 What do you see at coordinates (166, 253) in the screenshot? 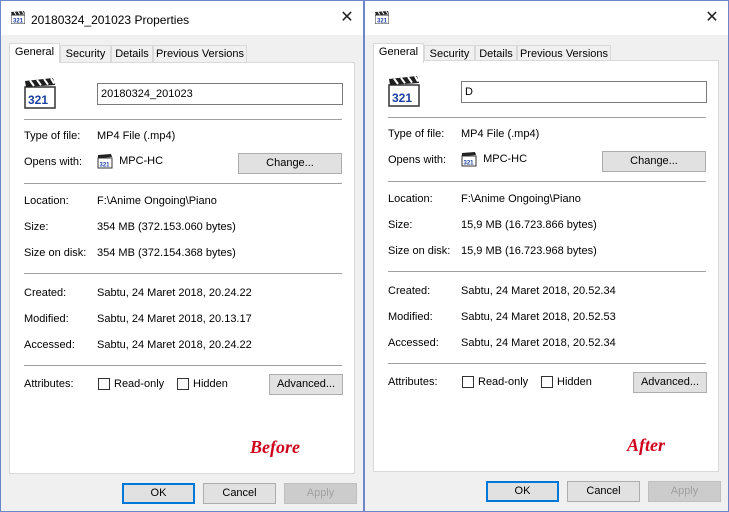
I see `size-on-disk-value: 354 MB (372.154.368 bytes)` at bounding box center [166, 253].